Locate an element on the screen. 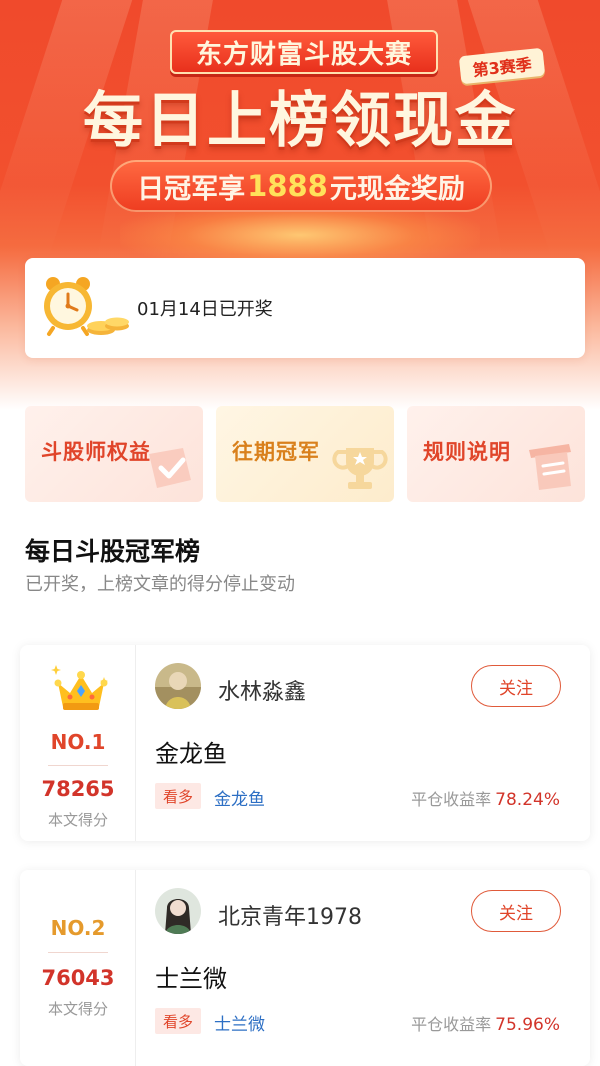 Image resolution: width=600 pixels, height=1066 pixels. stock-link: 士兰微 is located at coordinates (239, 1022).